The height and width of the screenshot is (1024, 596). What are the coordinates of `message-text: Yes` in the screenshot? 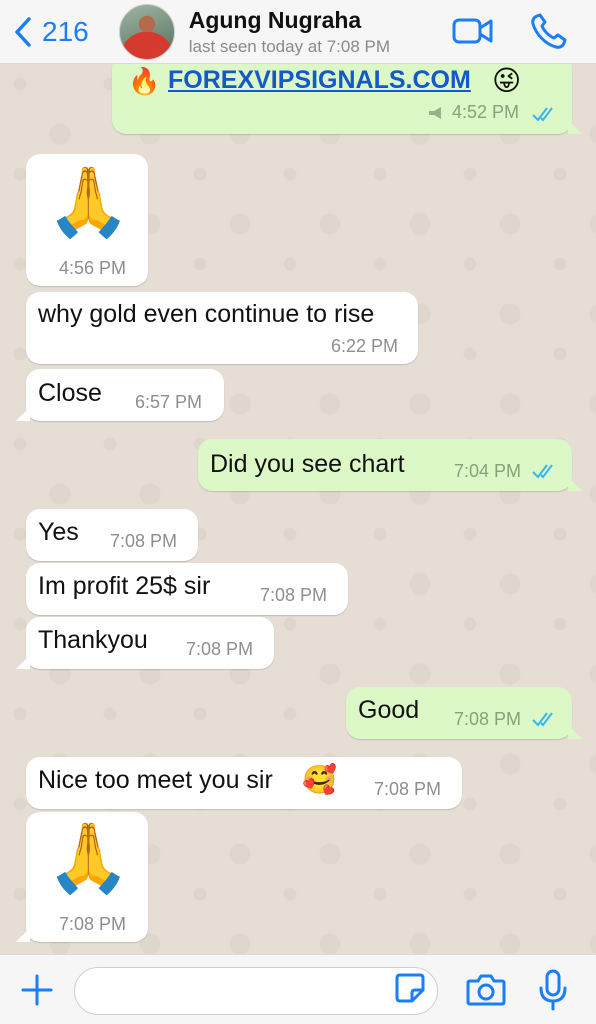 It's located at (58, 532).